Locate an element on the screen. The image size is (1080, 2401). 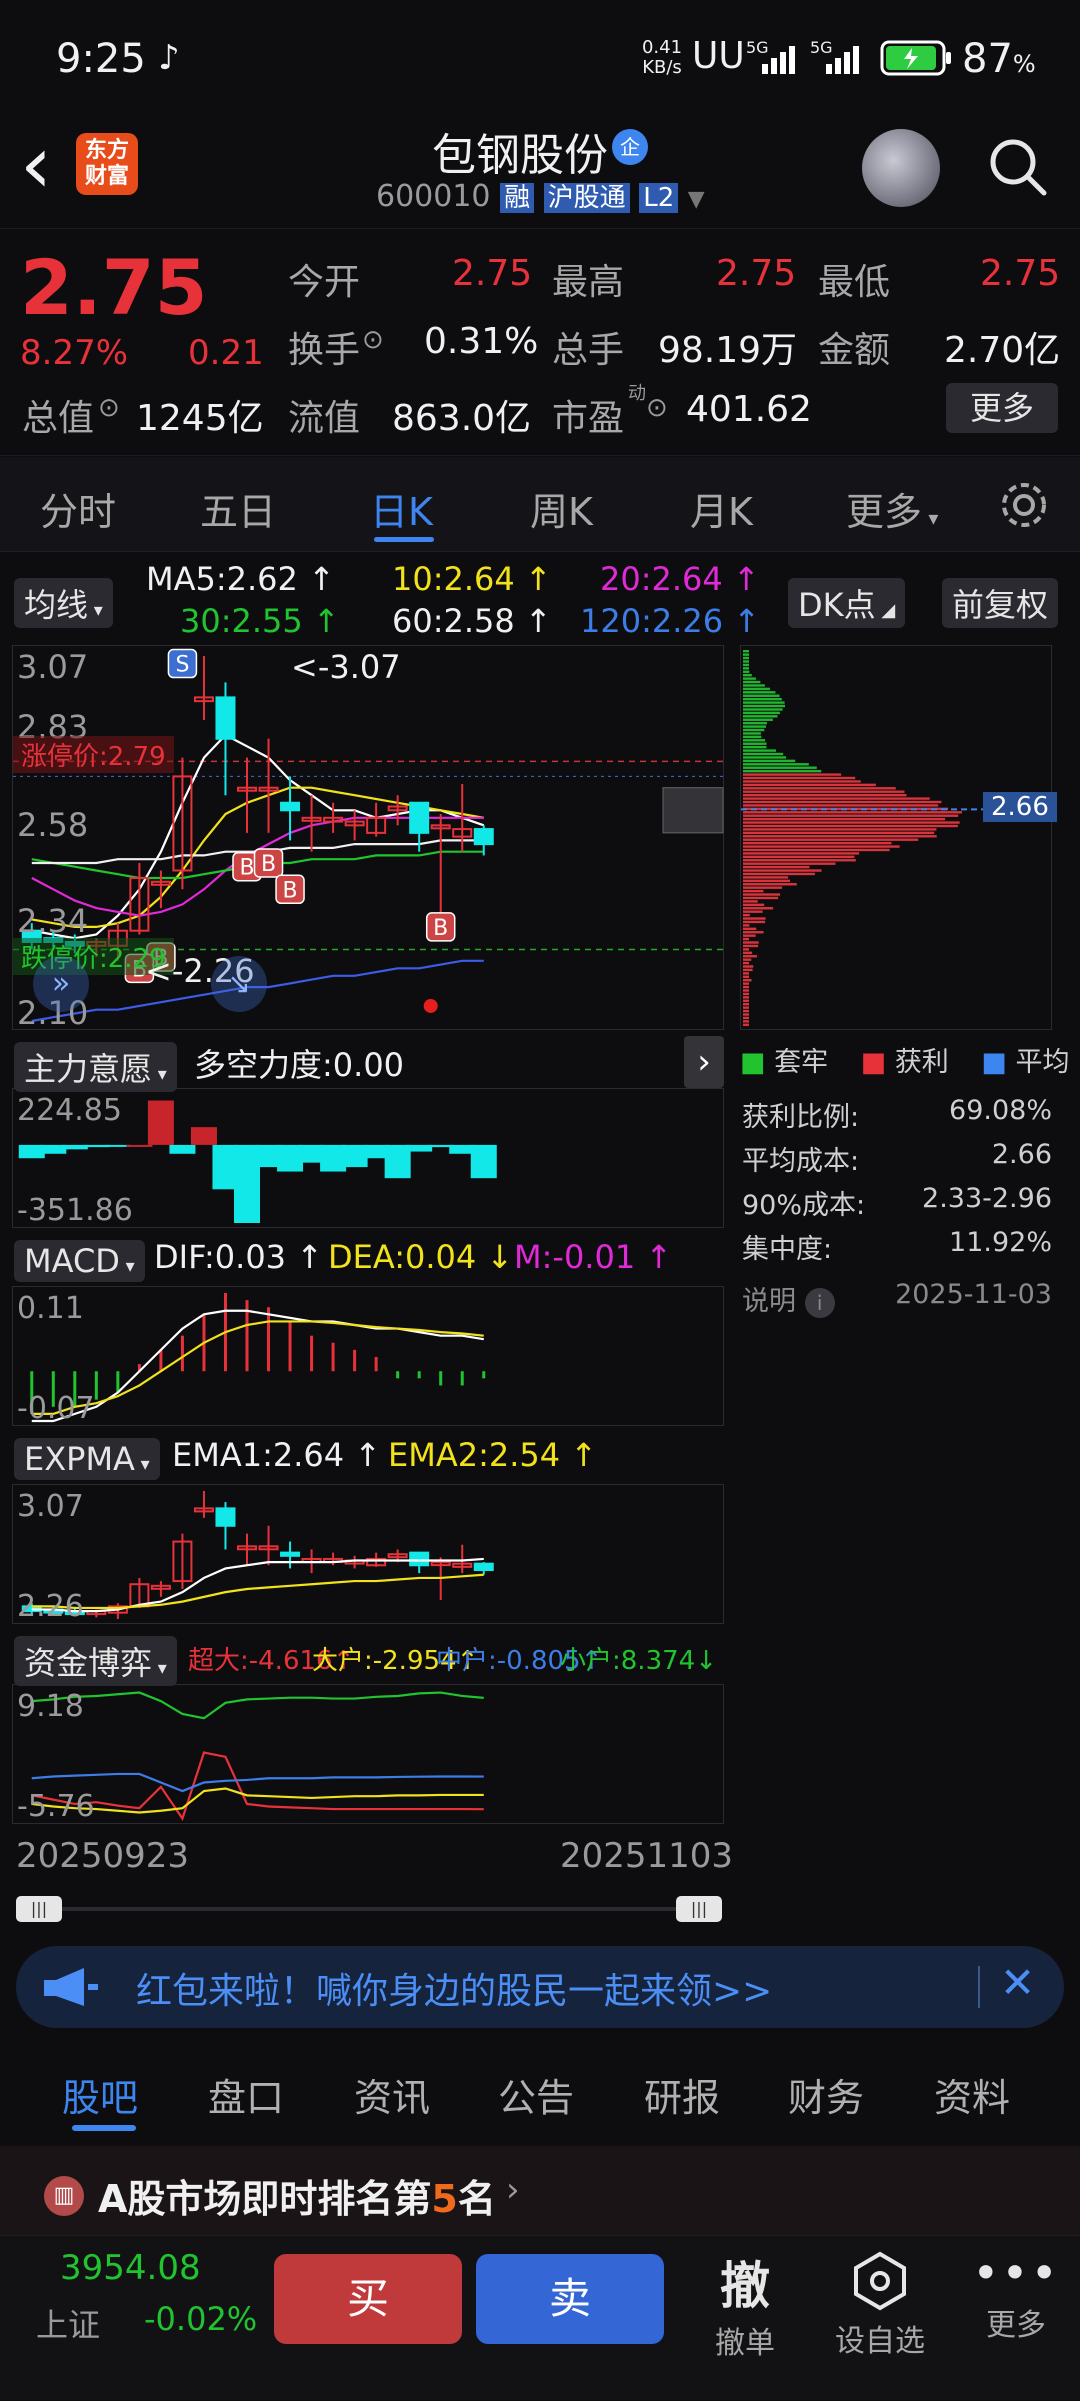
ma120-value: 120:2.26 ↑ is located at coordinates (670, 621).